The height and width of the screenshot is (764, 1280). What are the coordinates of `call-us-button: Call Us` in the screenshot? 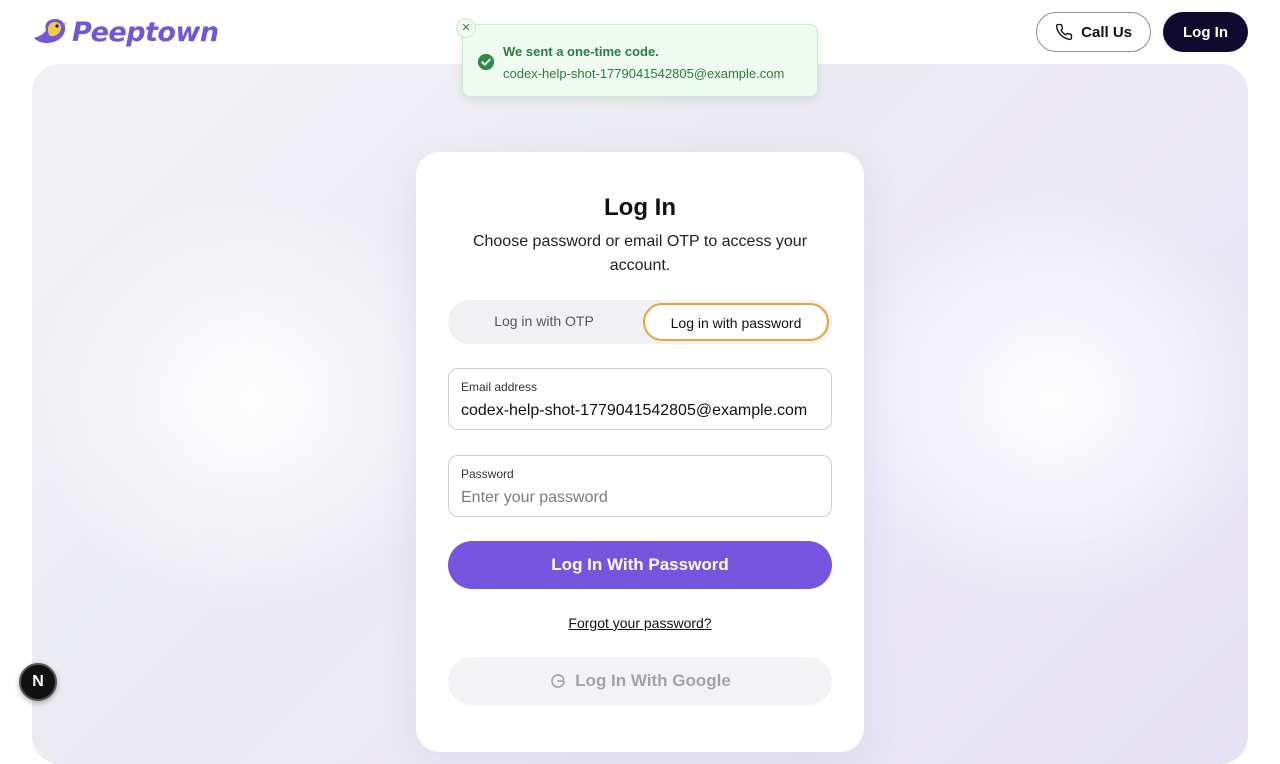 It's located at (1093, 32).